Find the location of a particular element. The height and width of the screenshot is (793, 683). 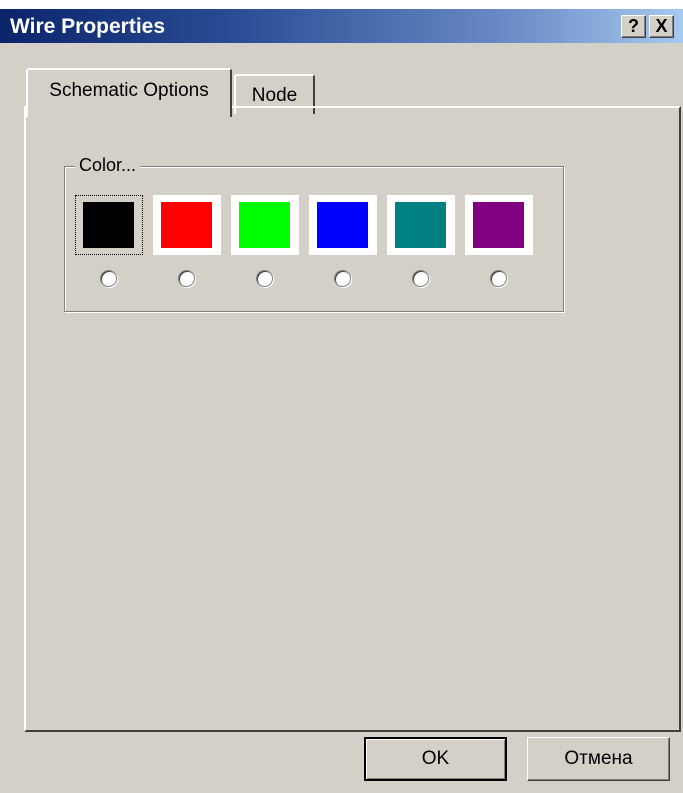

window-title: Wire Properties is located at coordinates (88, 26).